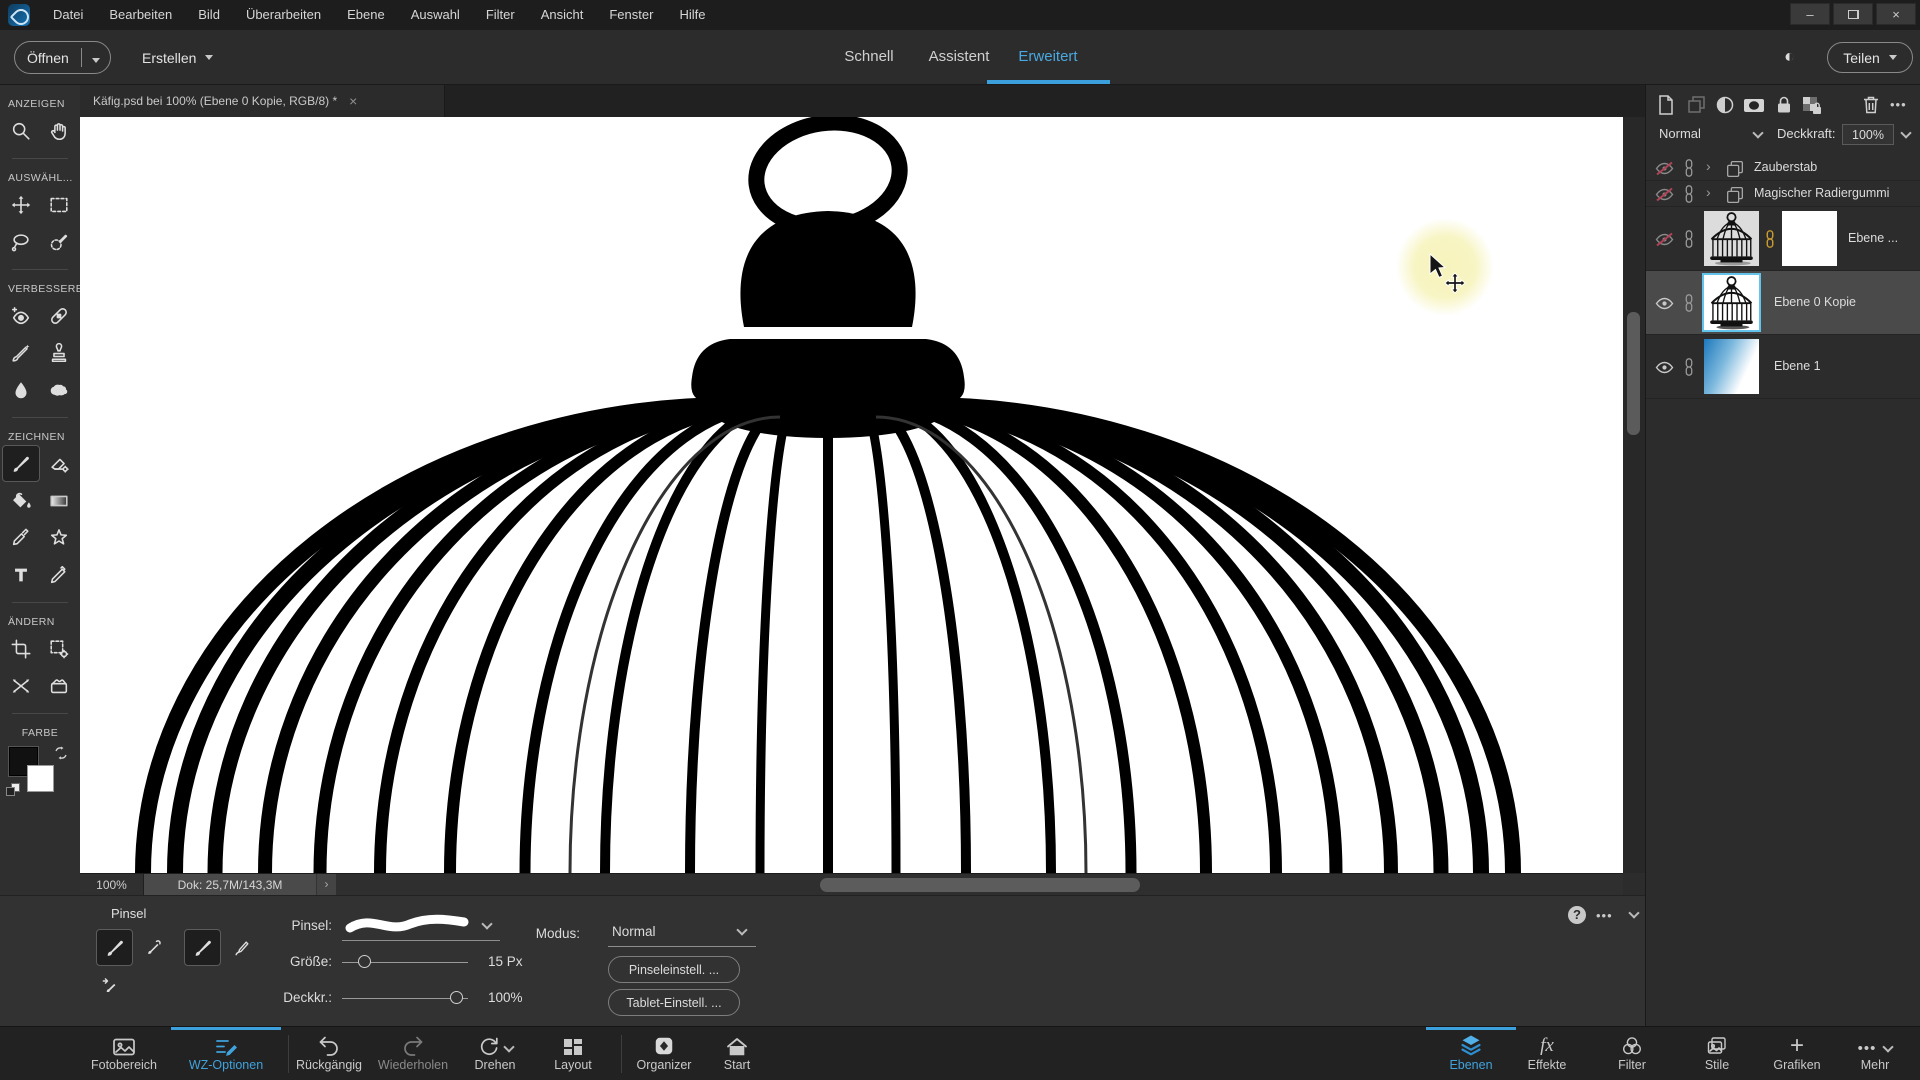  I want to click on brush-mode-button, so click(114, 947).